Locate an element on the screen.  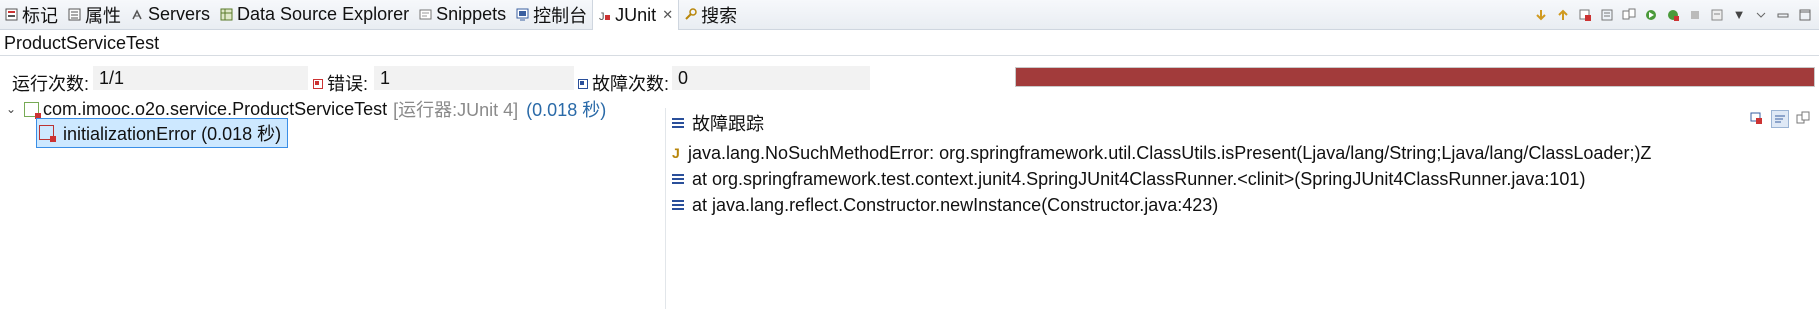
history-dropdown-icon: ▼ is located at coordinates (1739, 15).